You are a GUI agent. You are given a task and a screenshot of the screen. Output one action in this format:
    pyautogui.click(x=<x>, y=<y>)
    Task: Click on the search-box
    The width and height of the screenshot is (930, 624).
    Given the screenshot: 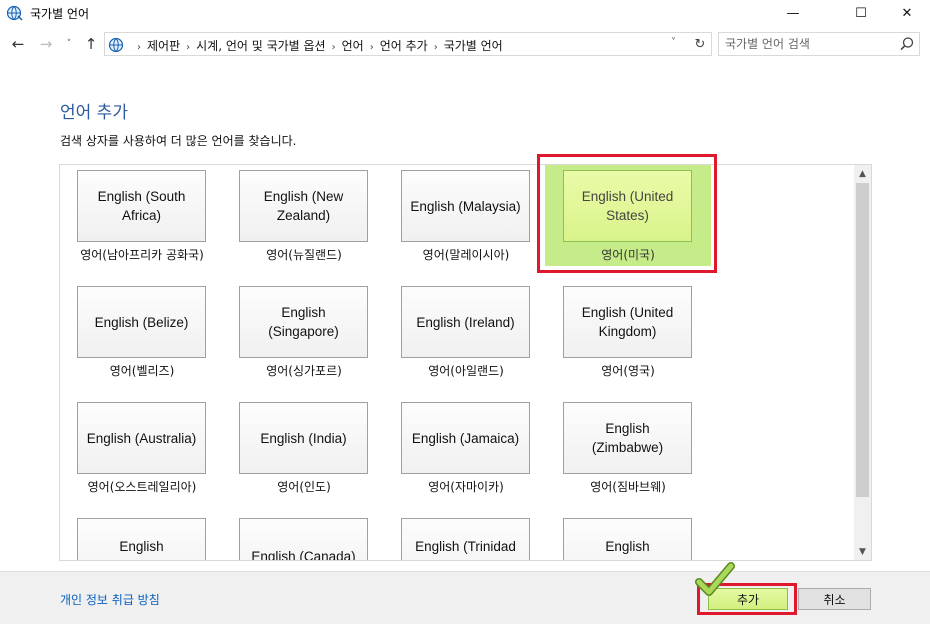 What is the action you would take?
    pyautogui.click(x=819, y=44)
    